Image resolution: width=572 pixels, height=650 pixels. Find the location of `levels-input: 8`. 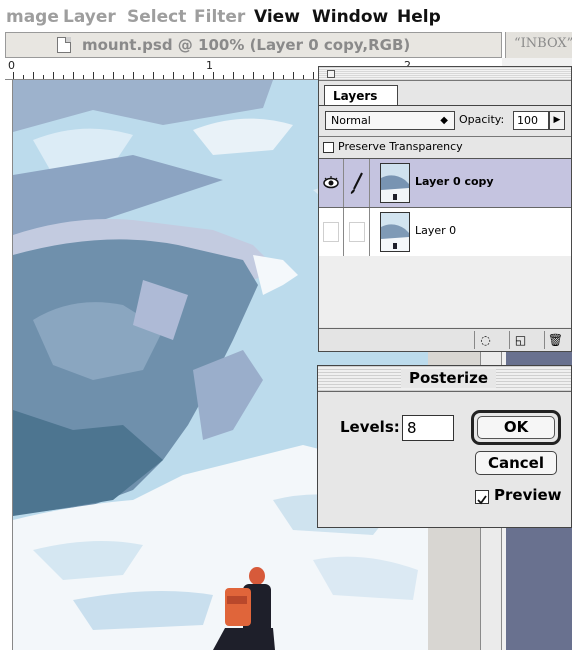

levels-input: 8 is located at coordinates (428, 428).